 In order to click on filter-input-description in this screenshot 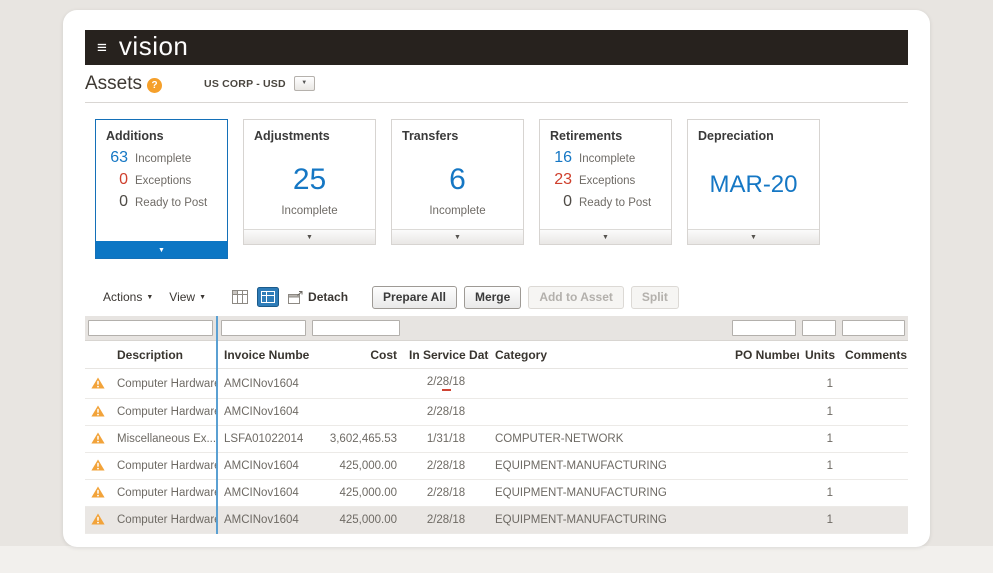, I will do `click(150, 328)`.